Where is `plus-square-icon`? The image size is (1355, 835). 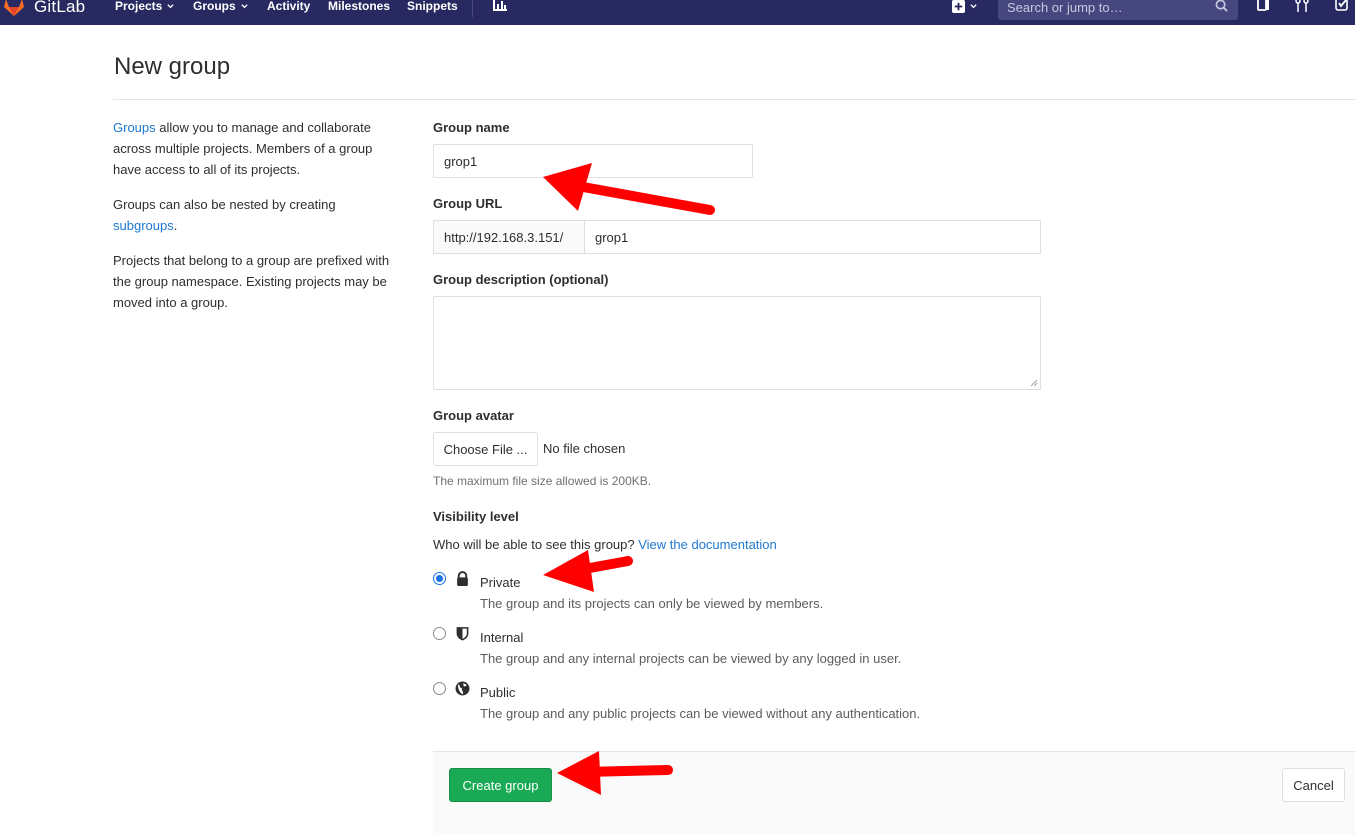
plus-square-icon is located at coordinates (958, 6).